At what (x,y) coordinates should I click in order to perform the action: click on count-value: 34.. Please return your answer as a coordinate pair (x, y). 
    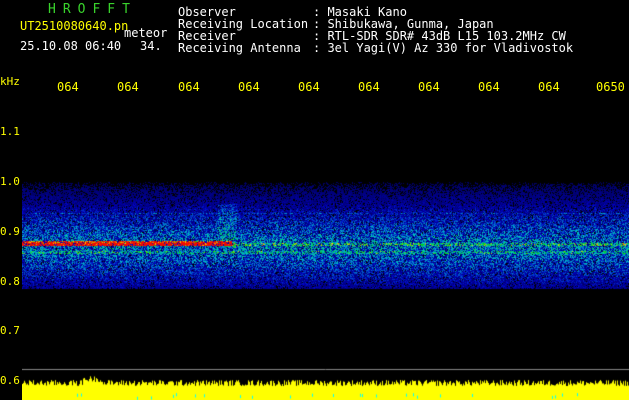
    Looking at the image, I should click on (151, 46).